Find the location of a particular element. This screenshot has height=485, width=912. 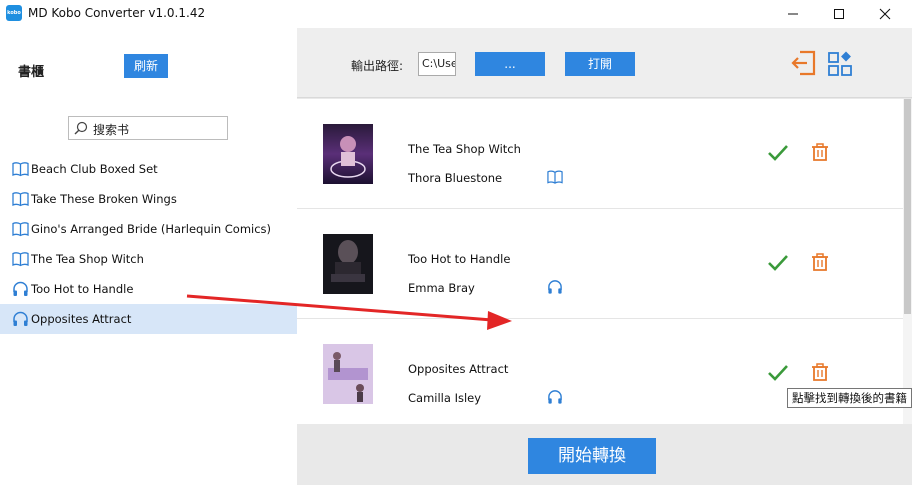

output-path-field: C:\Use is located at coordinates (437, 64).